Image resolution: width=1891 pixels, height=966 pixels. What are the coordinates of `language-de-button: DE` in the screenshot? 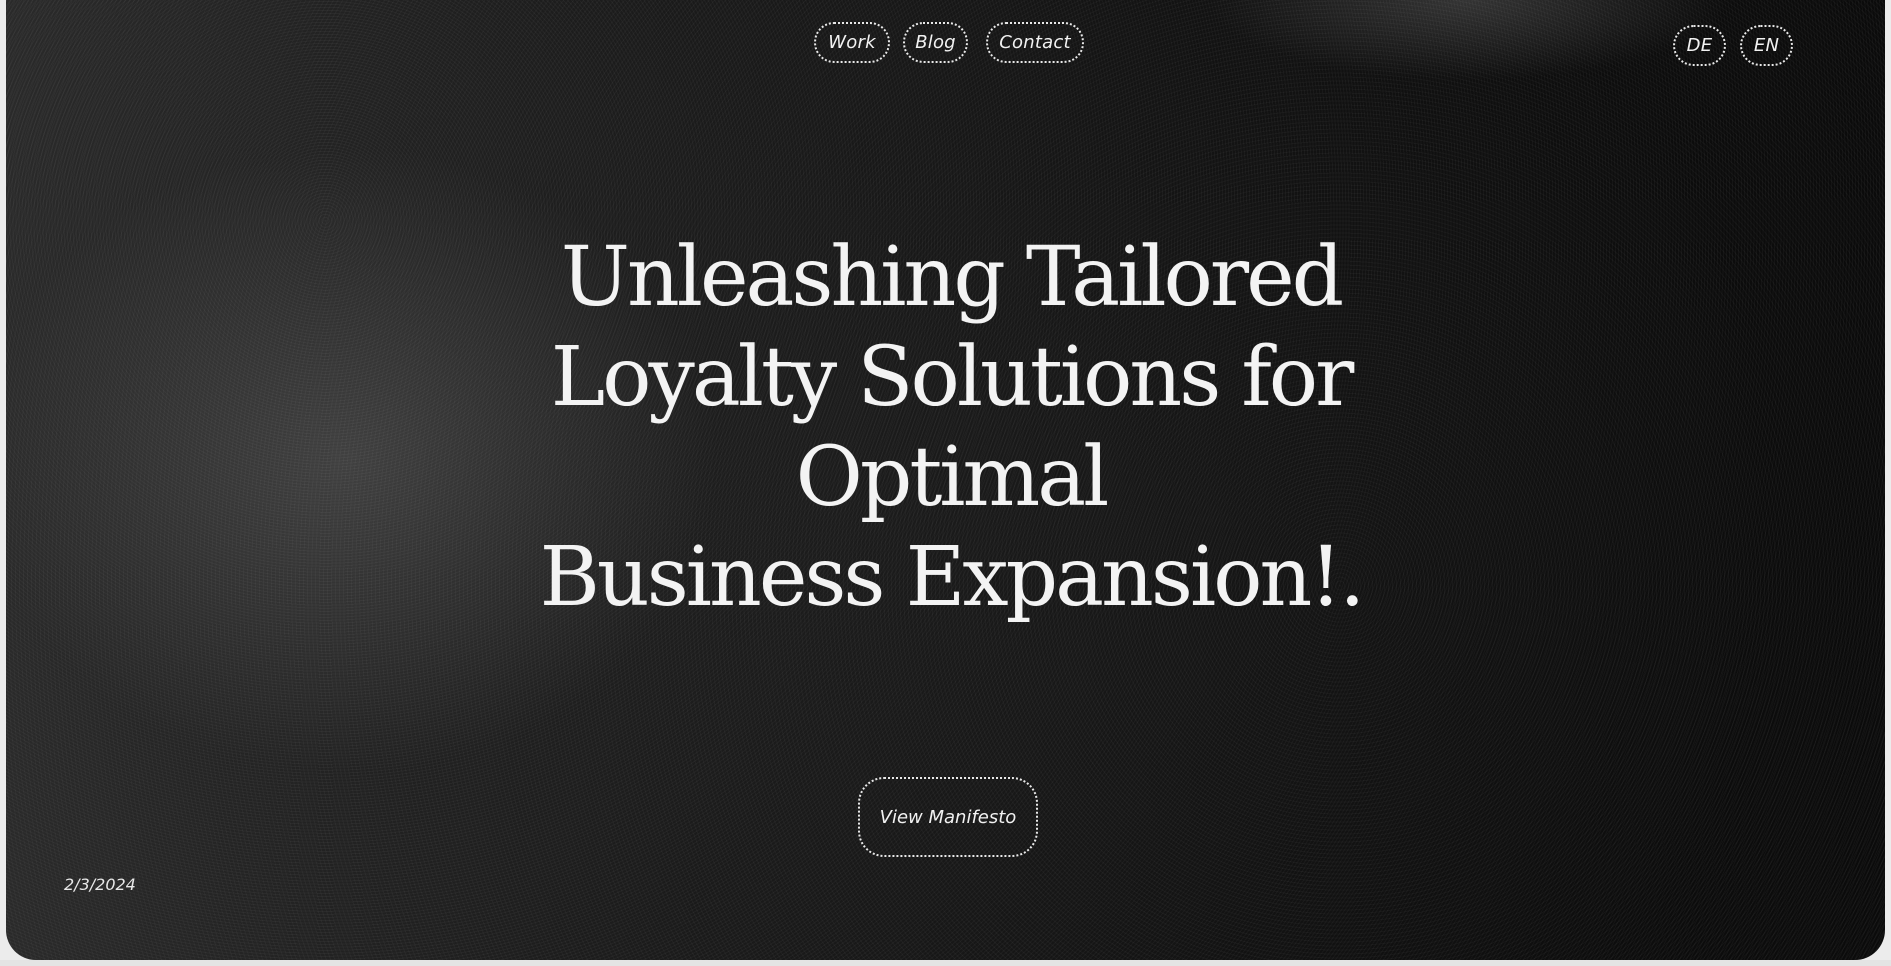 It's located at (1699, 45).